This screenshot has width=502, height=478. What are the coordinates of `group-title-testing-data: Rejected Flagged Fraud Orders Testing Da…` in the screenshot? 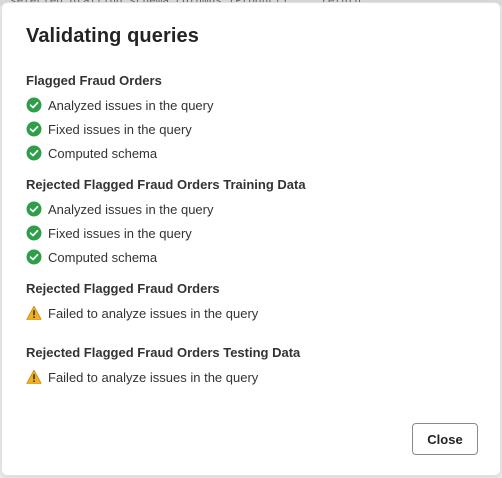 It's located at (163, 352).